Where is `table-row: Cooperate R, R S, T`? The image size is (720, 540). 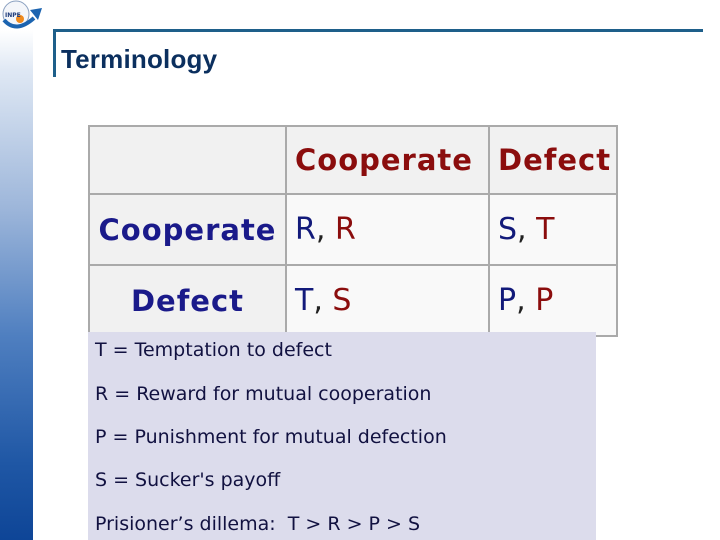 table-row: Cooperate R, R S, T is located at coordinates (353, 229).